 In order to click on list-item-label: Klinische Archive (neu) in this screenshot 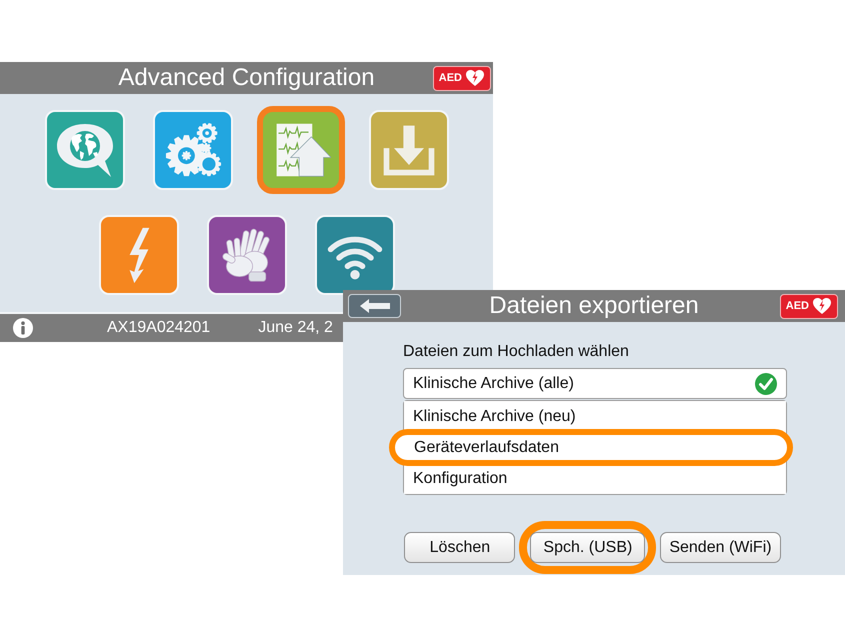, I will do `click(494, 416)`.